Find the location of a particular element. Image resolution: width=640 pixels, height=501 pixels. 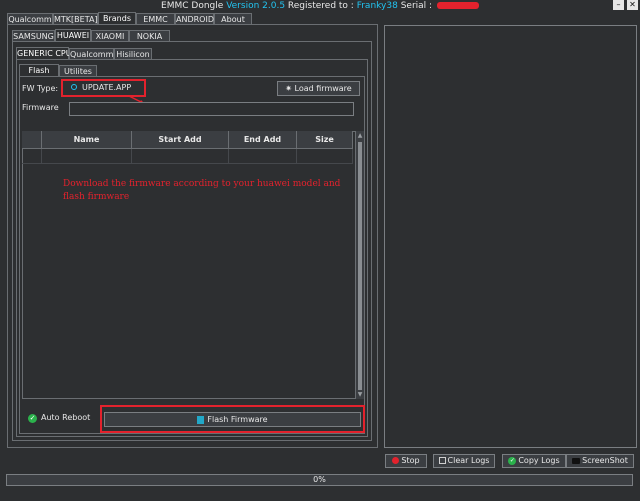

radio-icon is located at coordinates (74, 87).